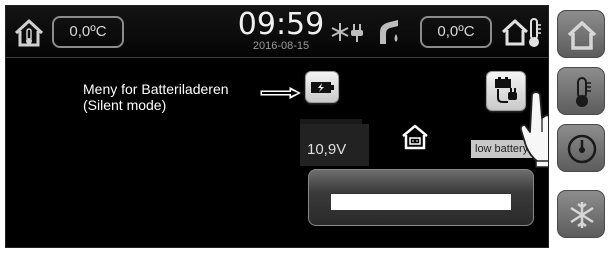  What do you see at coordinates (421, 202) in the screenshot?
I see `battery-level-bar` at bounding box center [421, 202].